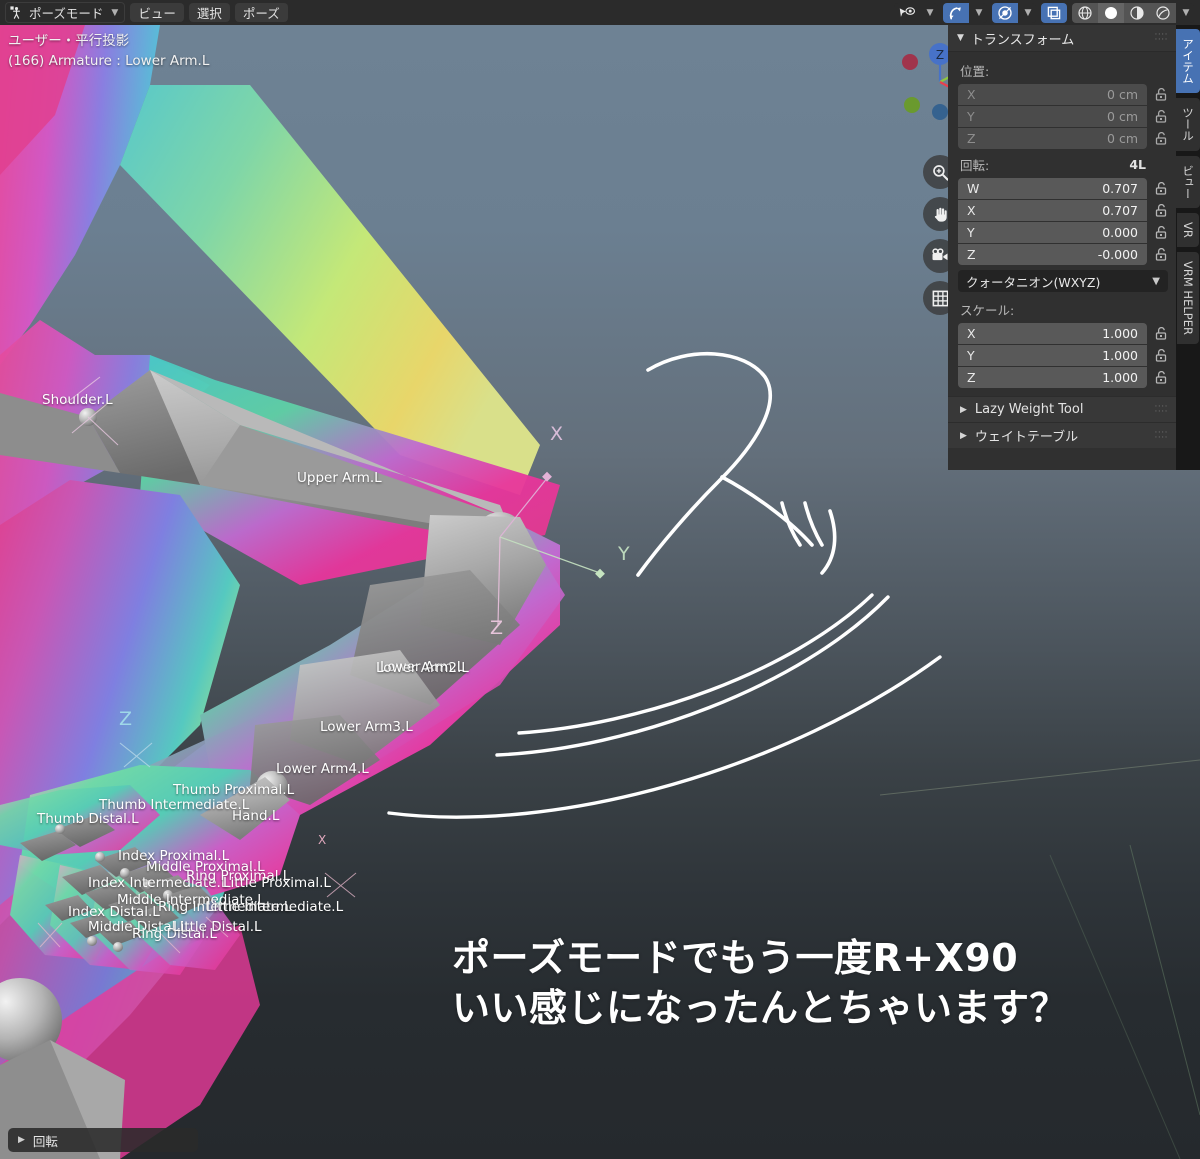  I want to click on scale-z-field: Z 1.000, so click(1052, 377).